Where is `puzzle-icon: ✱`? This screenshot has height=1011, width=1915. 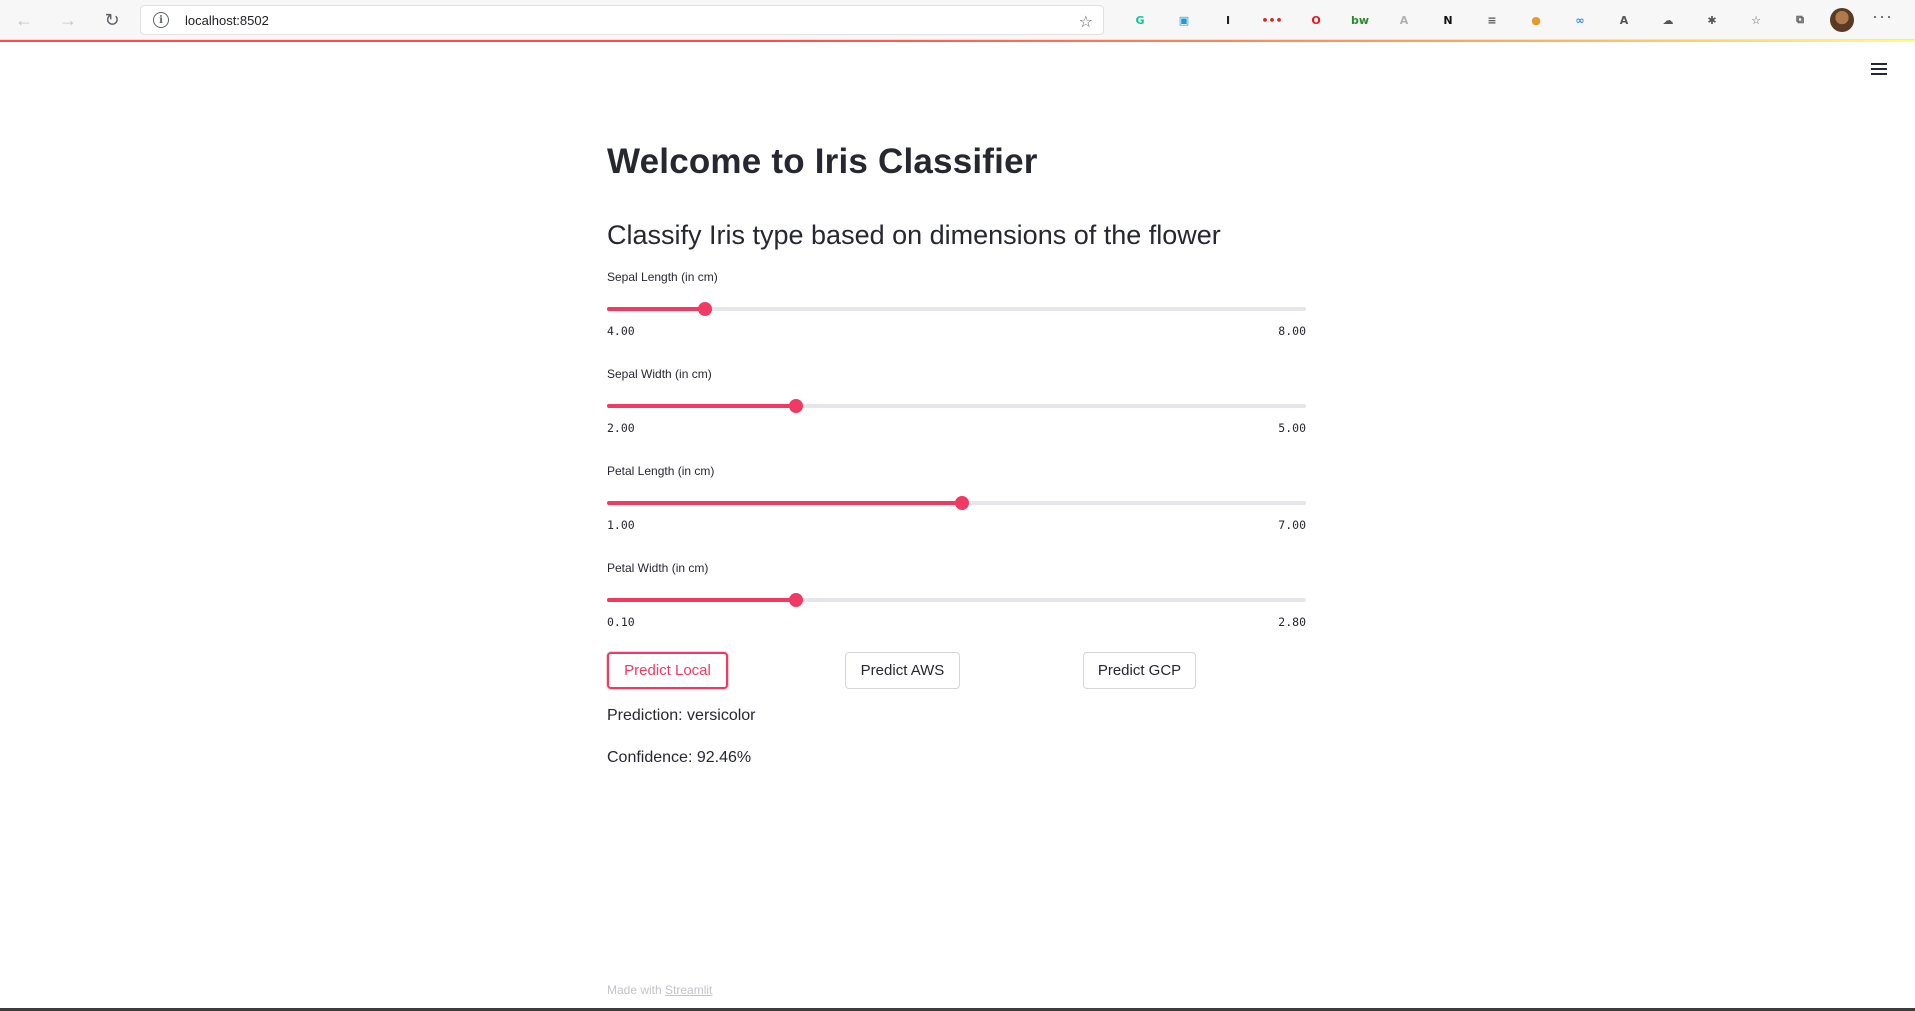
puzzle-icon: ✱ is located at coordinates (1712, 20).